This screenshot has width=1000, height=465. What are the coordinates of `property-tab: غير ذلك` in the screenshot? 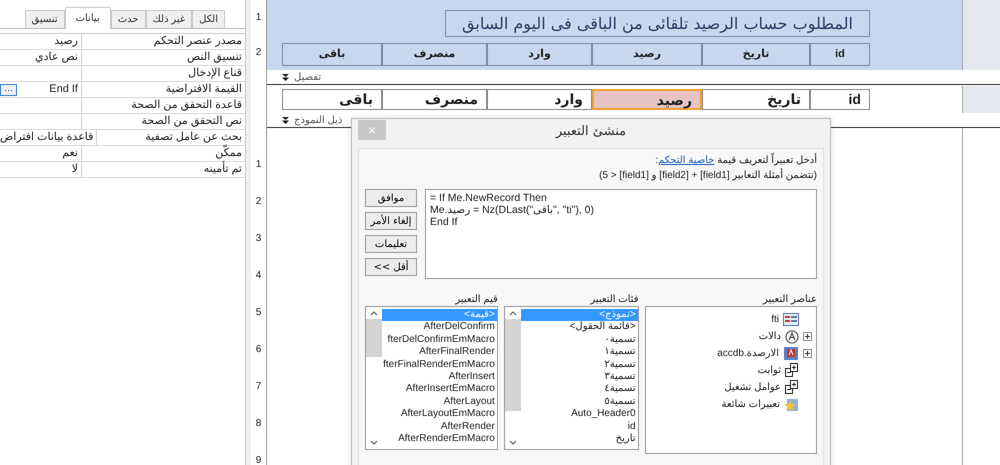 It's located at (169, 19).